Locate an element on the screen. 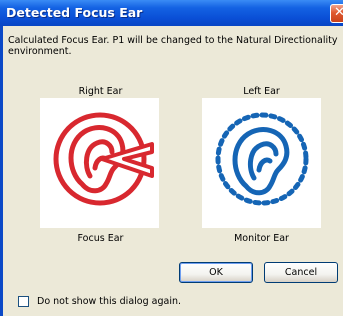 This screenshot has width=343, height=316. close-icon: ✕ is located at coordinates (338, 12).